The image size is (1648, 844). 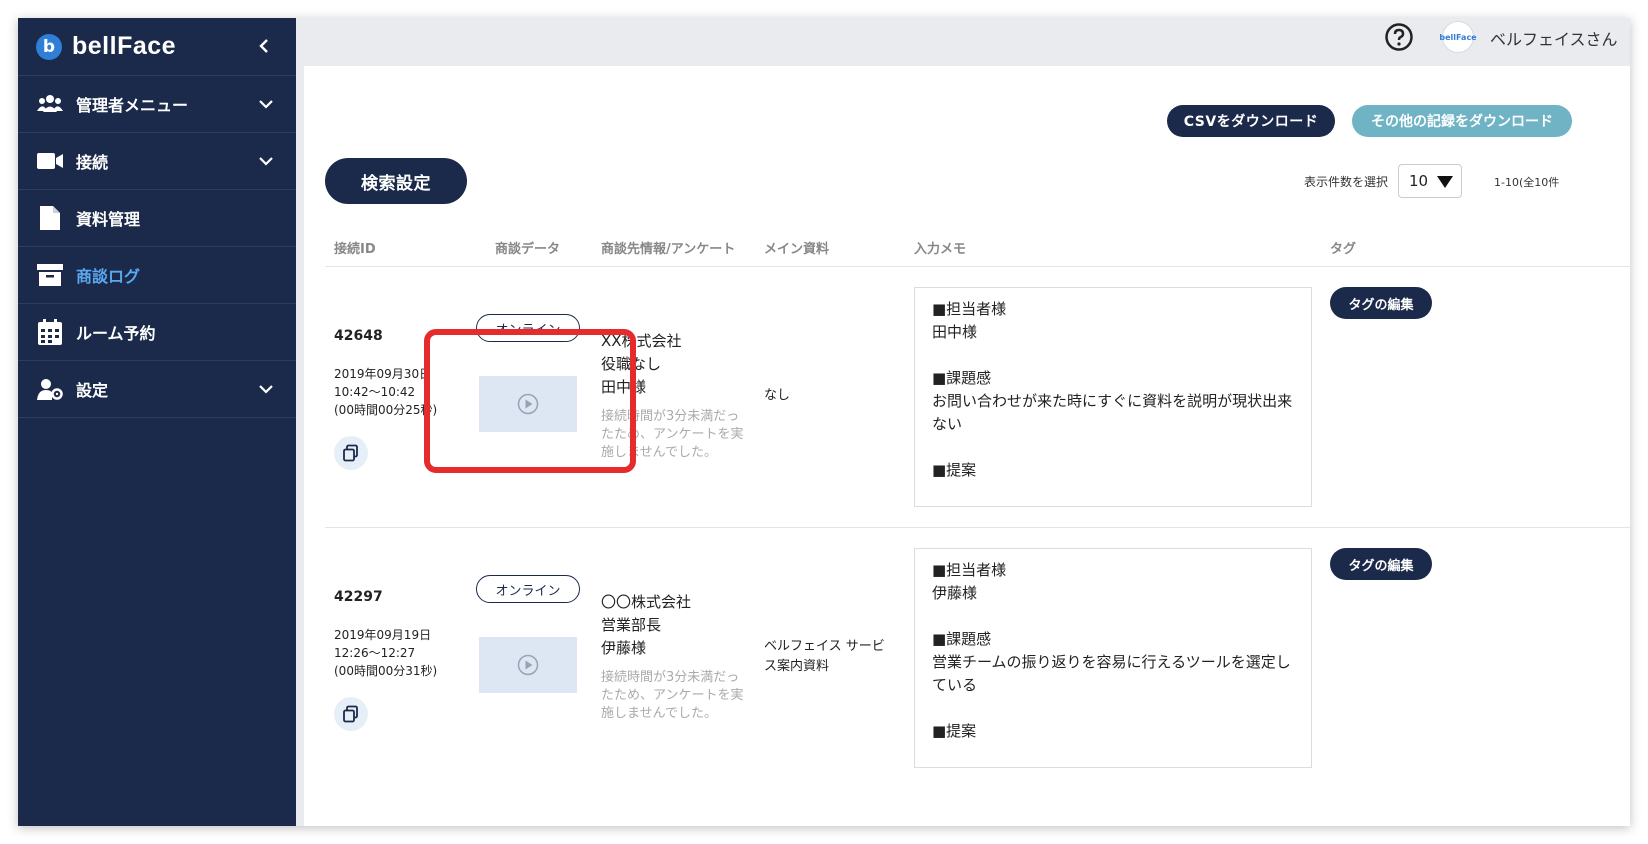 What do you see at coordinates (396, 181) in the screenshot?
I see `search-settings-button: 検索設定` at bounding box center [396, 181].